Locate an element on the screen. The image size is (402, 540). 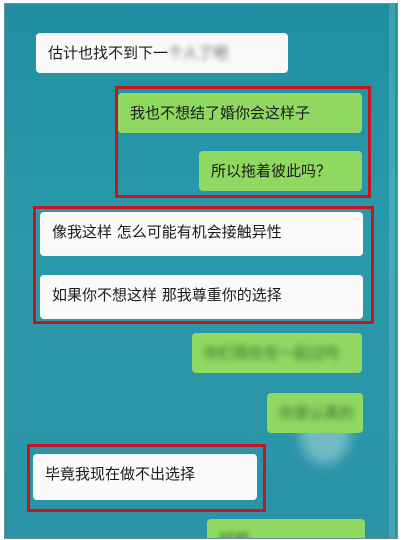
incoming-message-bubble: 毕竟我现在做不出选择 is located at coordinates (145, 477).